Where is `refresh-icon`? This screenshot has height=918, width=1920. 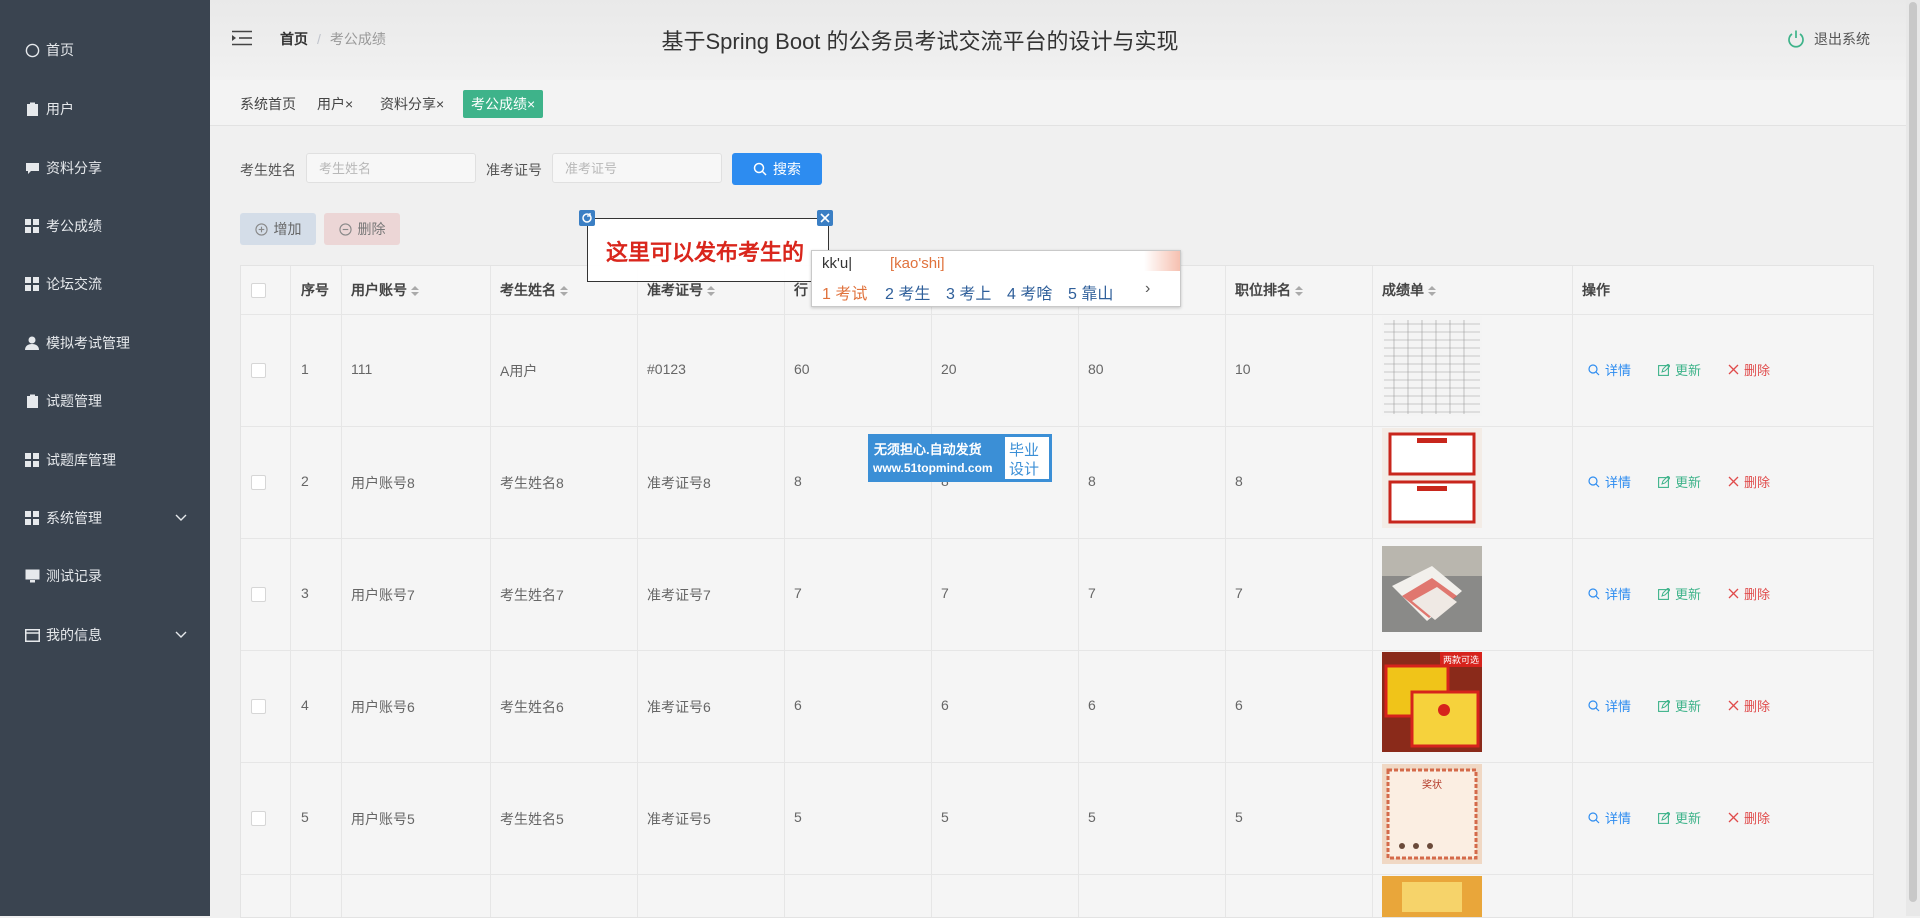
refresh-icon is located at coordinates (587, 218).